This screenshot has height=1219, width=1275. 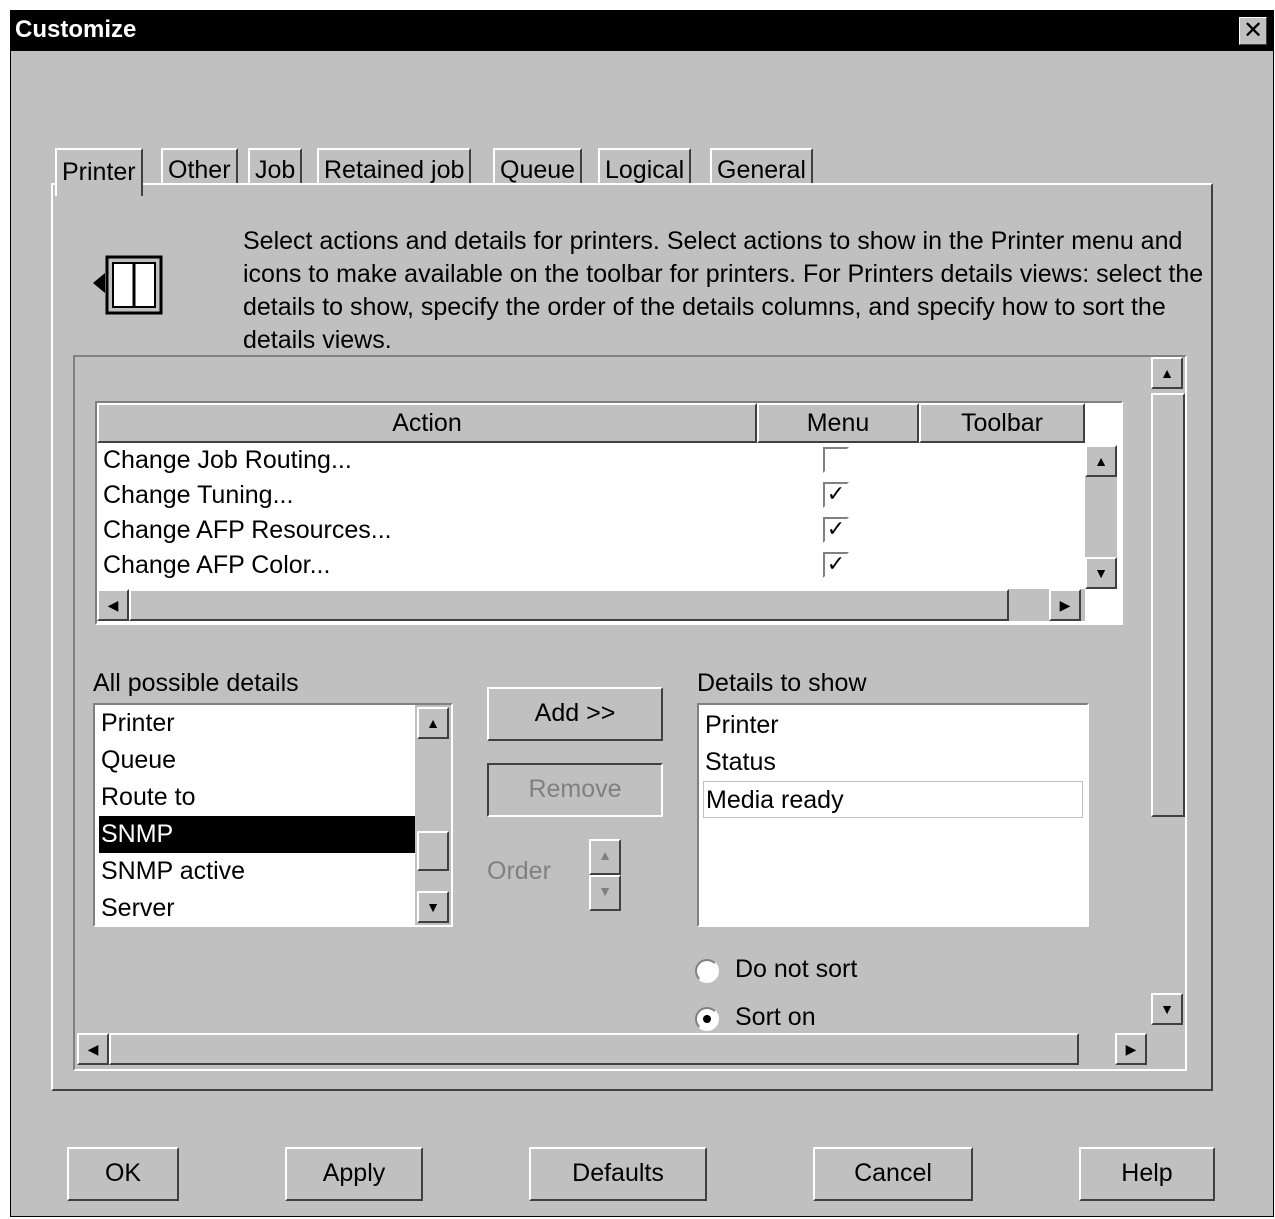 What do you see at coordinates (427, 423) in the screenshot?
I see `action-column-header: Action` at bounding box center [427, 423].